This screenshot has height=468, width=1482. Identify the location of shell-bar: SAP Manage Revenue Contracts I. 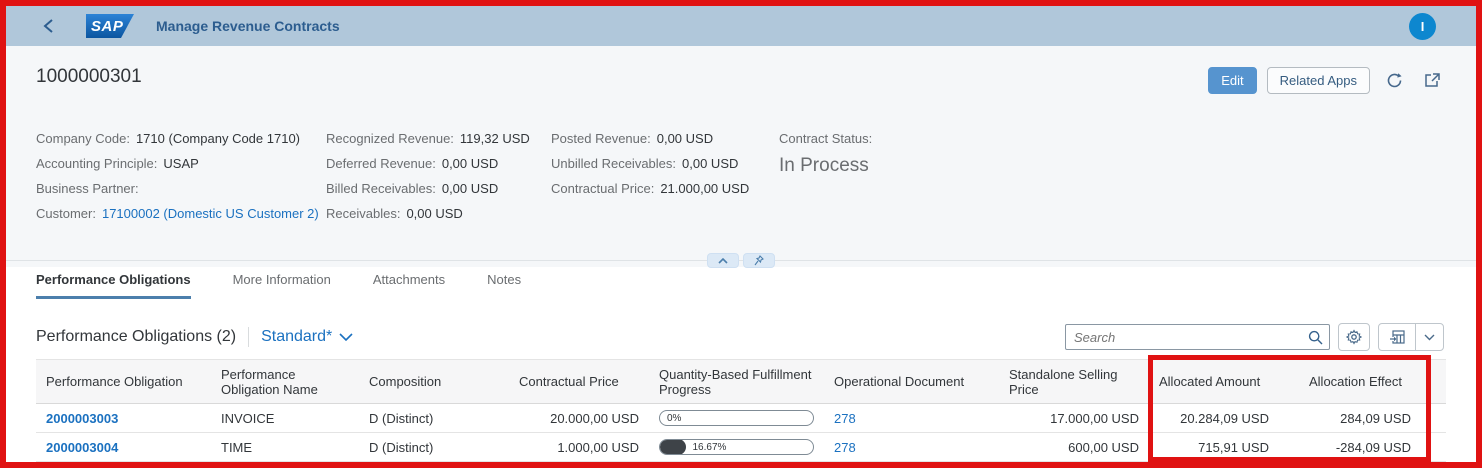
(741, 26).